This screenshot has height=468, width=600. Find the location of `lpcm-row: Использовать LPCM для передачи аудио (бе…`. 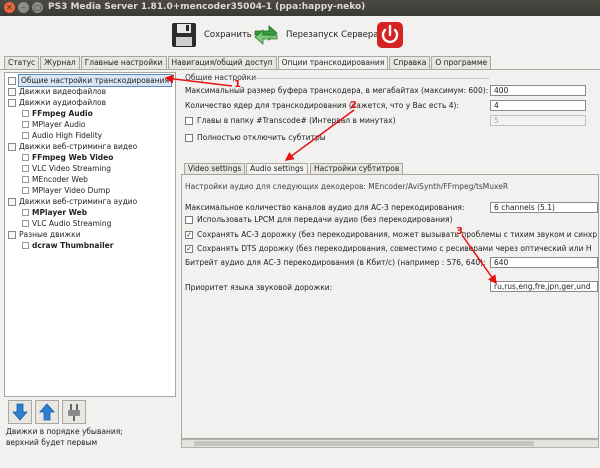

lpcm-row: Использовать LPCM для передачи аудио (бе… is located at coordinates (319, 219).